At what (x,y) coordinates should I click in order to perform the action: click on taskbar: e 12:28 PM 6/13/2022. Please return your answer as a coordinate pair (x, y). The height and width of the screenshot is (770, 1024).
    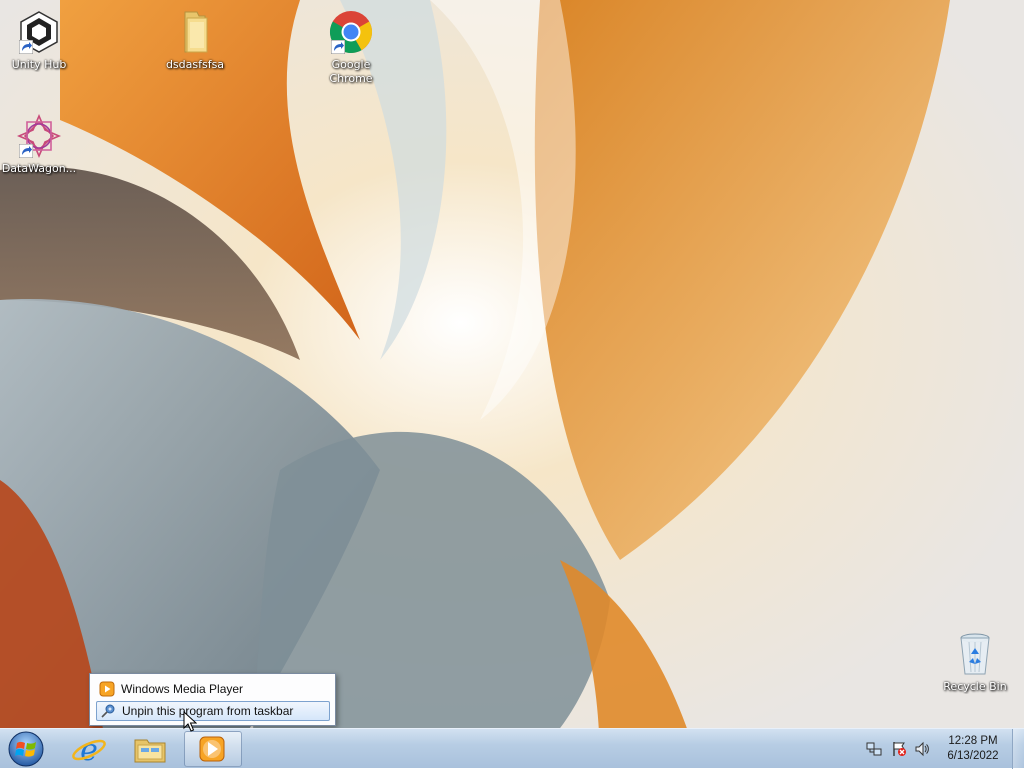
    Looking at the image, I should click on (512, 748).